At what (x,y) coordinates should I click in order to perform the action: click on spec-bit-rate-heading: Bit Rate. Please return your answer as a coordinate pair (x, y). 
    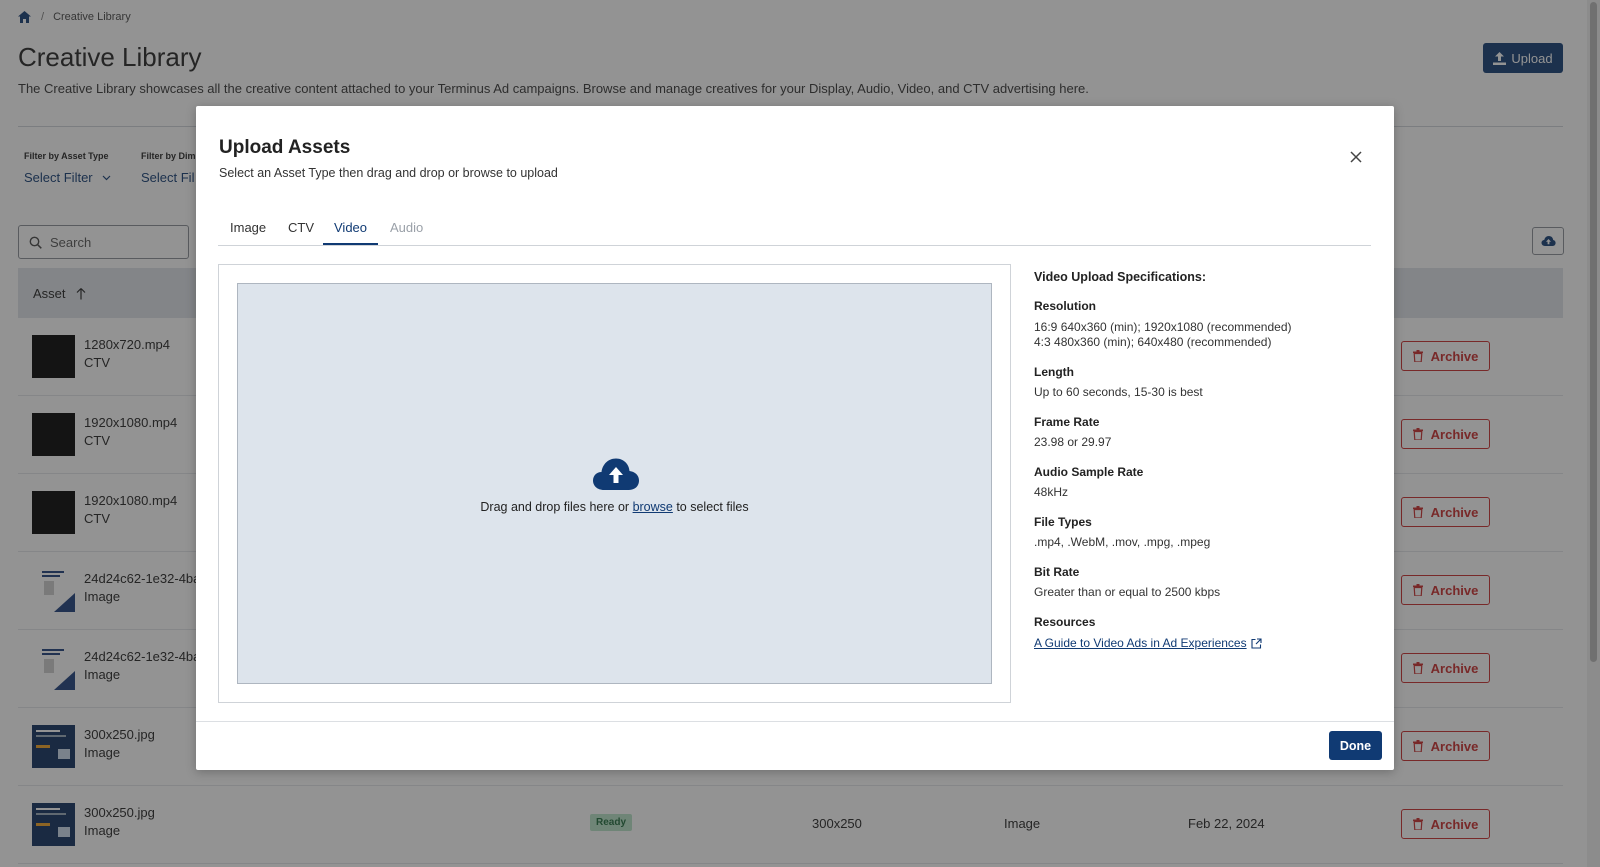
    Looking at the image, I should click on (1057, 572).